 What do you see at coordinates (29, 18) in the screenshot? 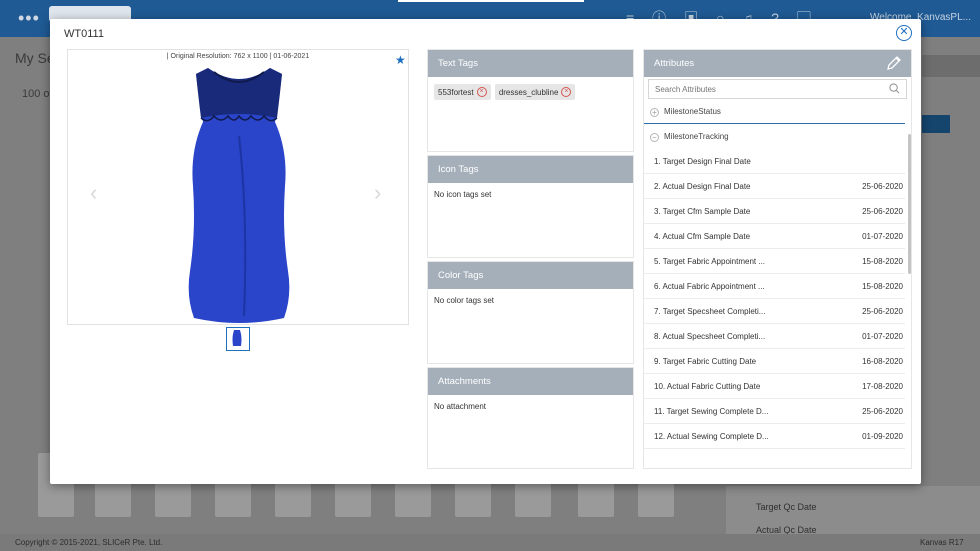
I see `menu-dots-icon: •••` at bounding box center [29, 18].